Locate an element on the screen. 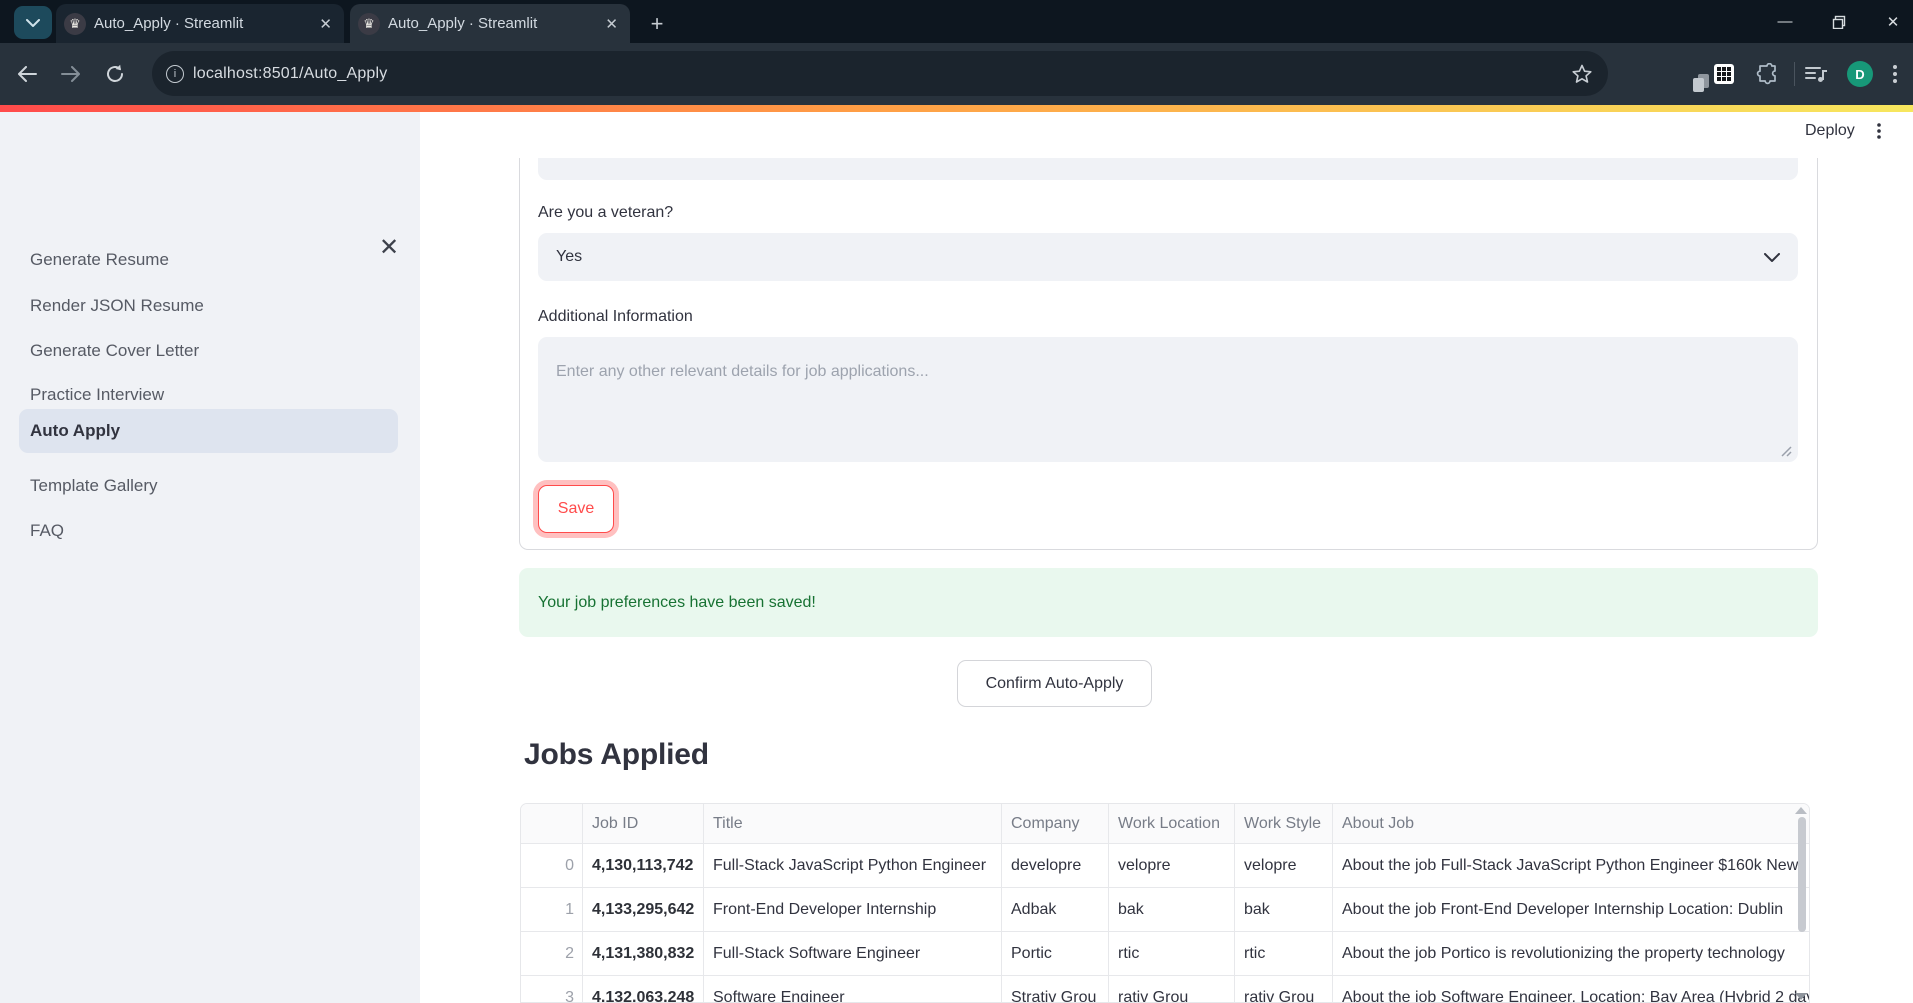 The width and height of the screenshot is (1913, 1003). close-window-button: ✕ is located at coordinates (1893, 22).